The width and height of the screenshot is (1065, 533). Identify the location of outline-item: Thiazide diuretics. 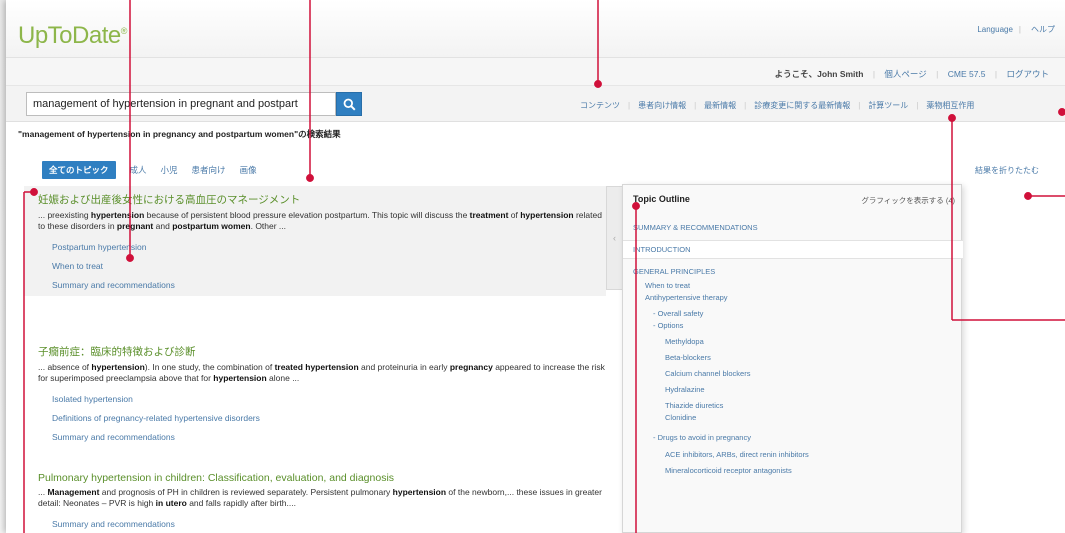
(804, 406).